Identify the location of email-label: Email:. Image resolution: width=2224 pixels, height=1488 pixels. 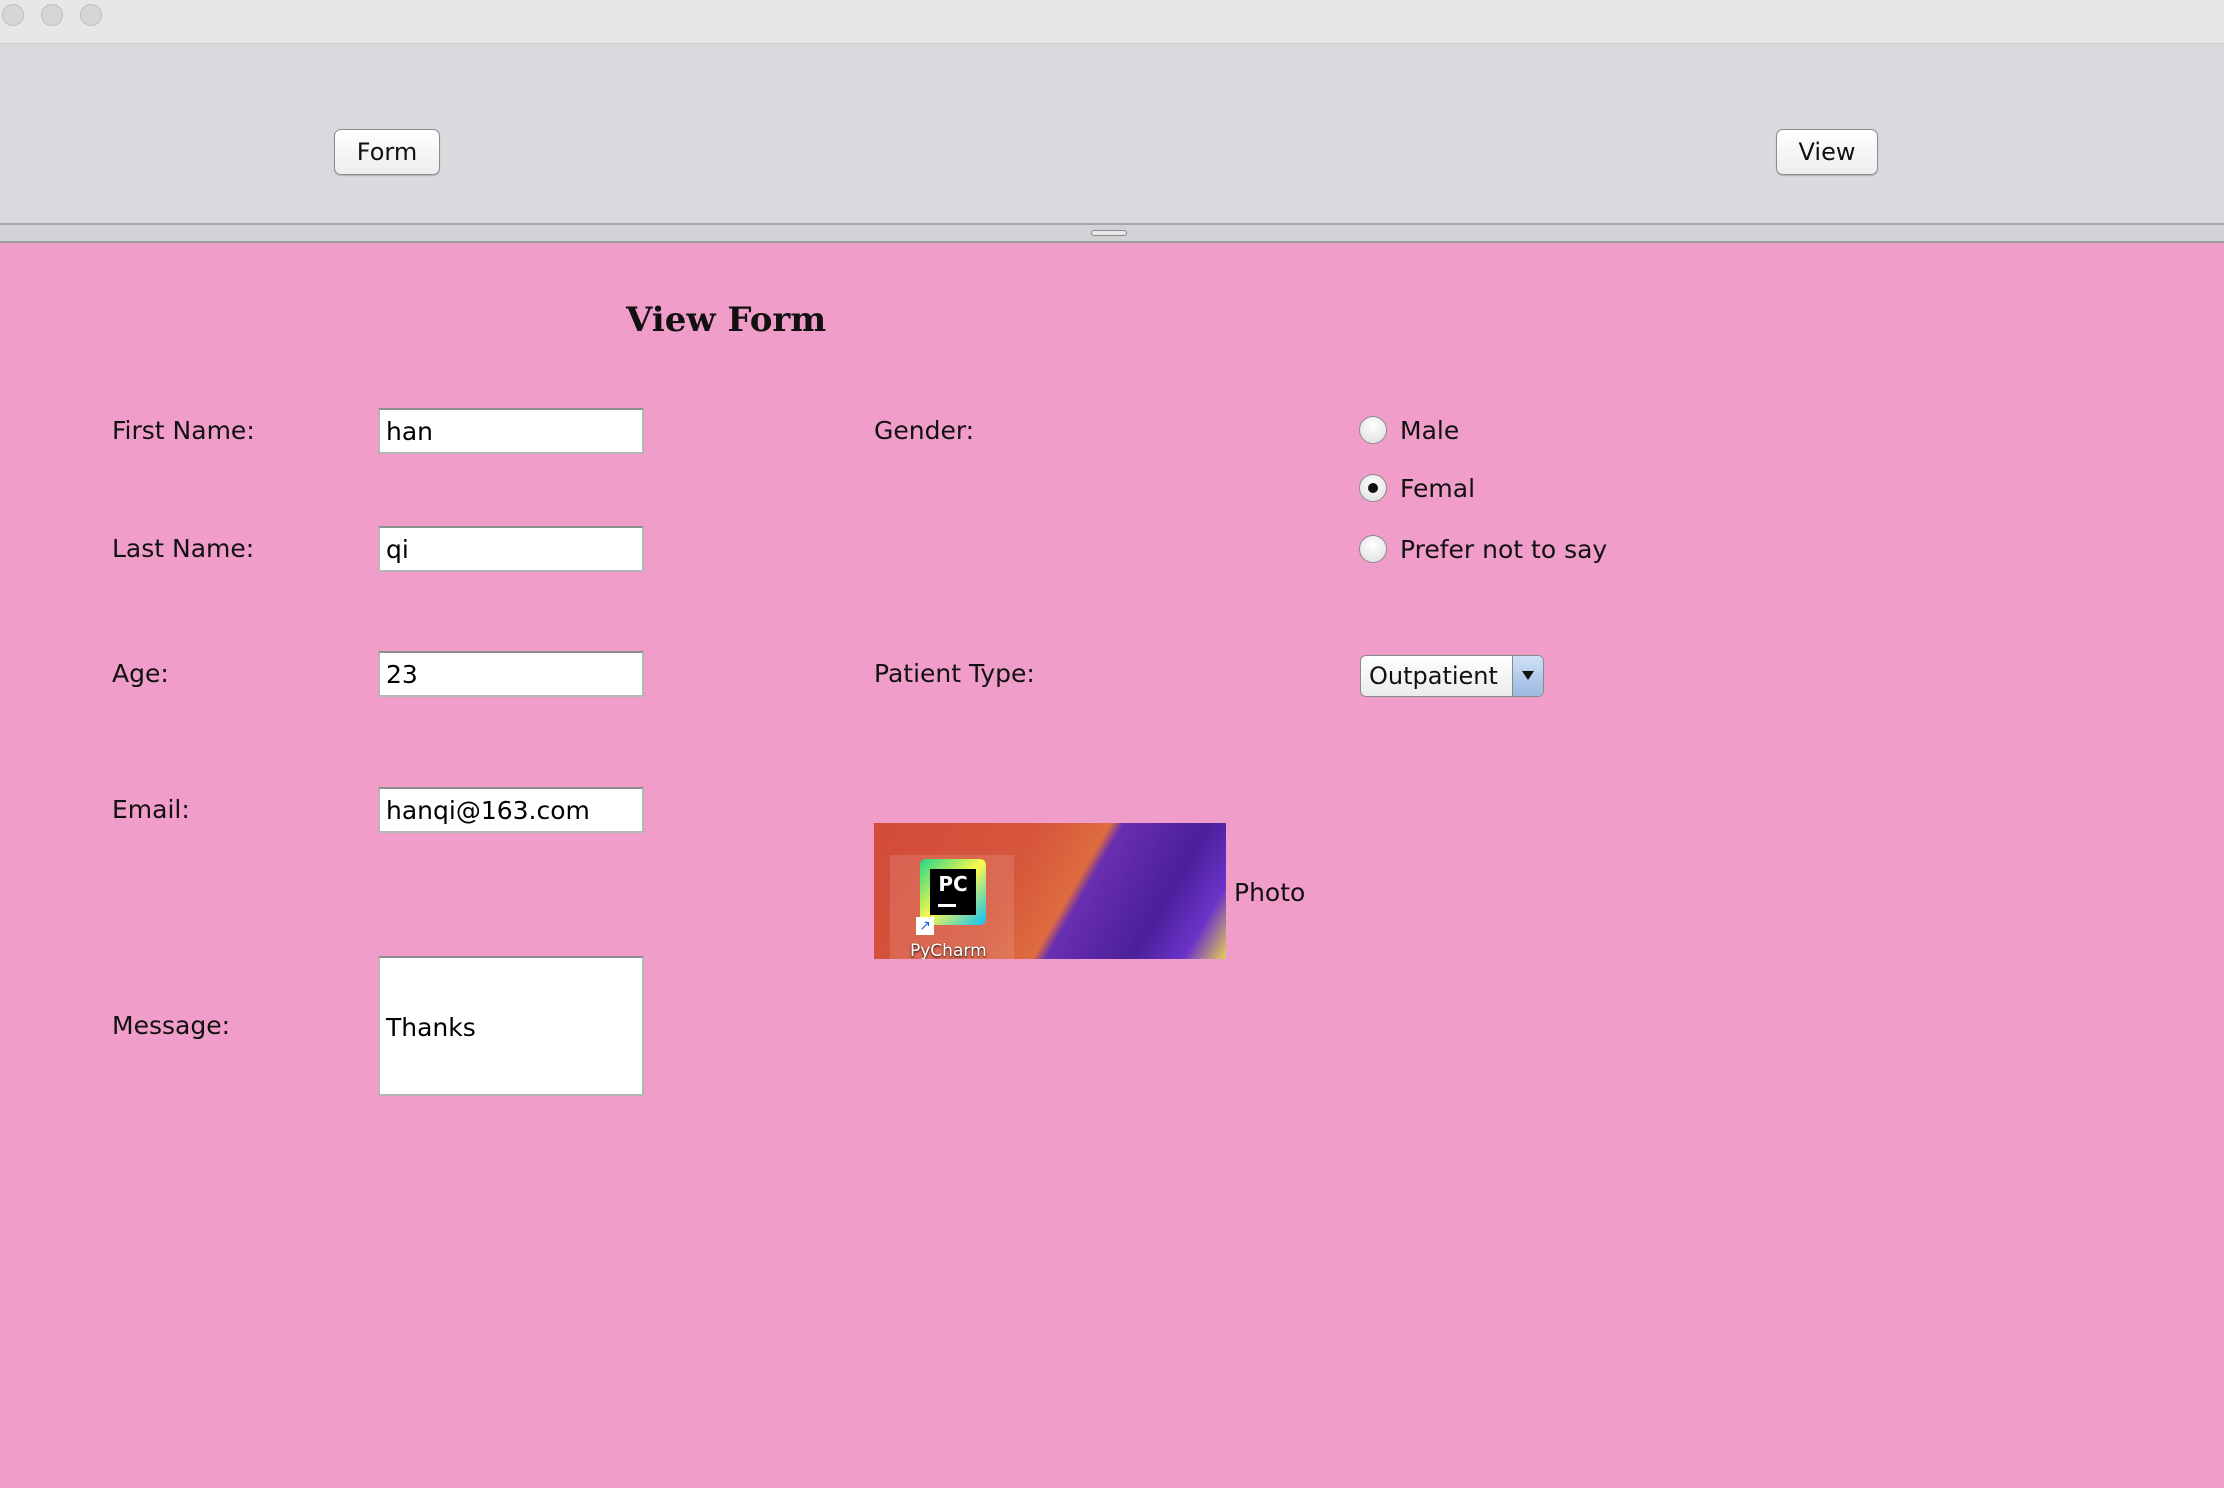
(151, 809).